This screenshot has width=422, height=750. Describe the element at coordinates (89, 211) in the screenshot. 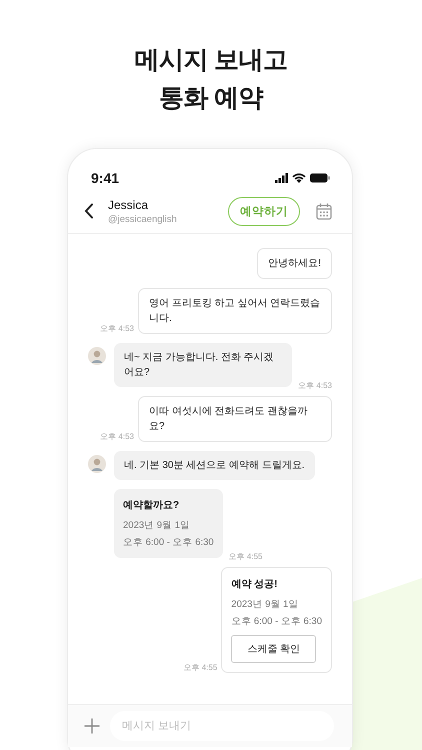

I see `back-icon` at that location.